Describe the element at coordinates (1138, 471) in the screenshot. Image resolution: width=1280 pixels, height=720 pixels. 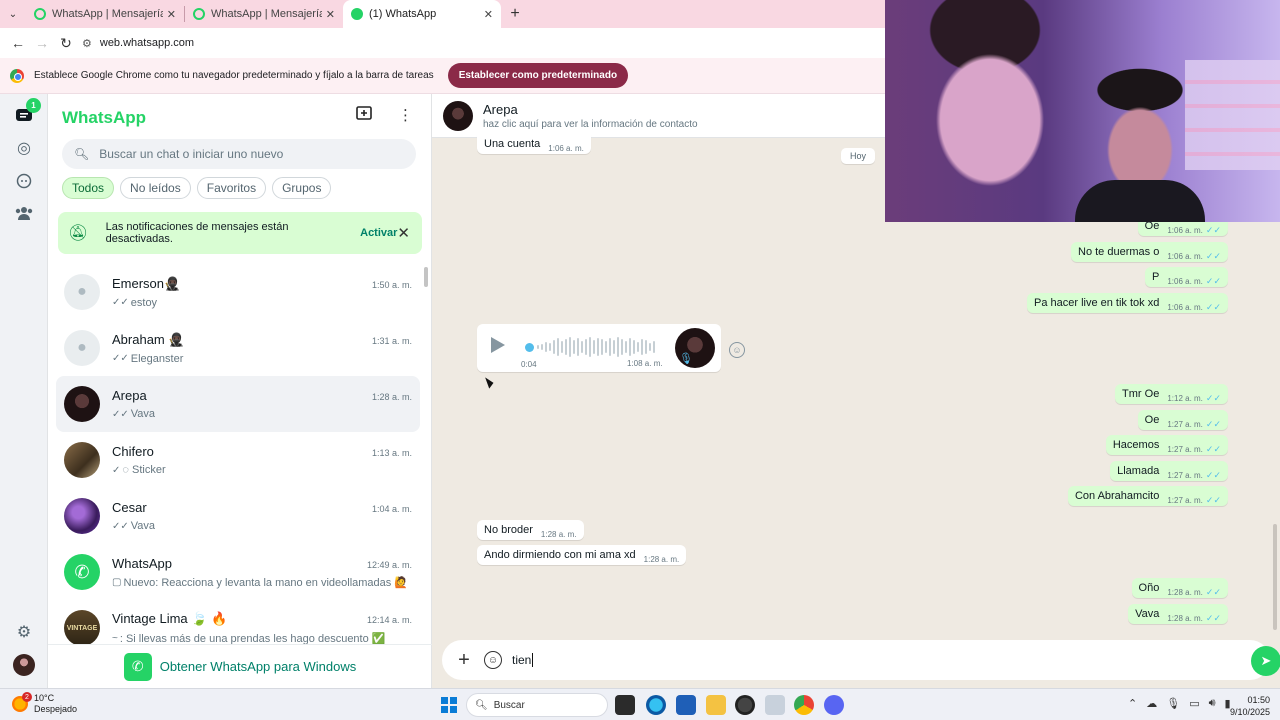
I see `message-text: Llamada` at that location.